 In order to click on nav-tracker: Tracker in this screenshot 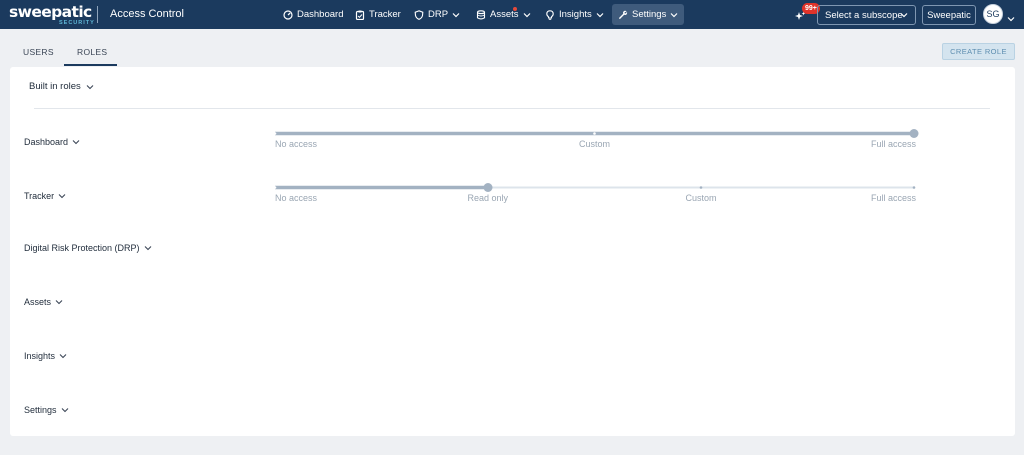, I will do `click(378, 14)`.